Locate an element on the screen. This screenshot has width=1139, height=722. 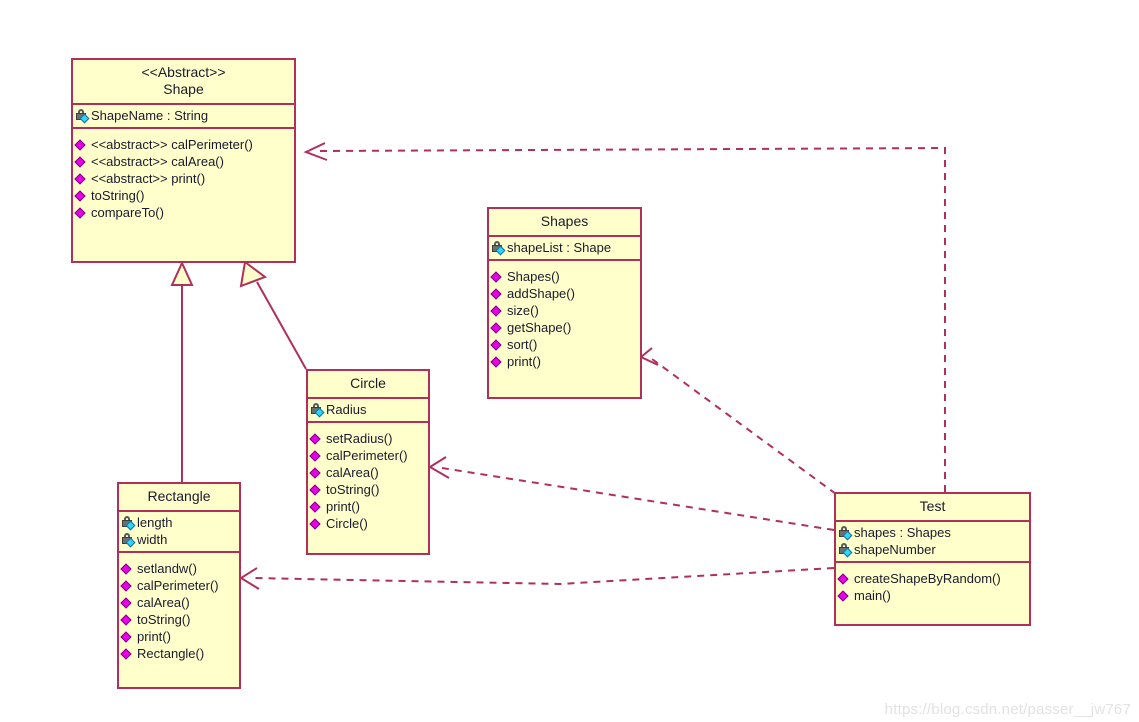
operation-label: calPerimeter() is located at coordinates (367, 455).